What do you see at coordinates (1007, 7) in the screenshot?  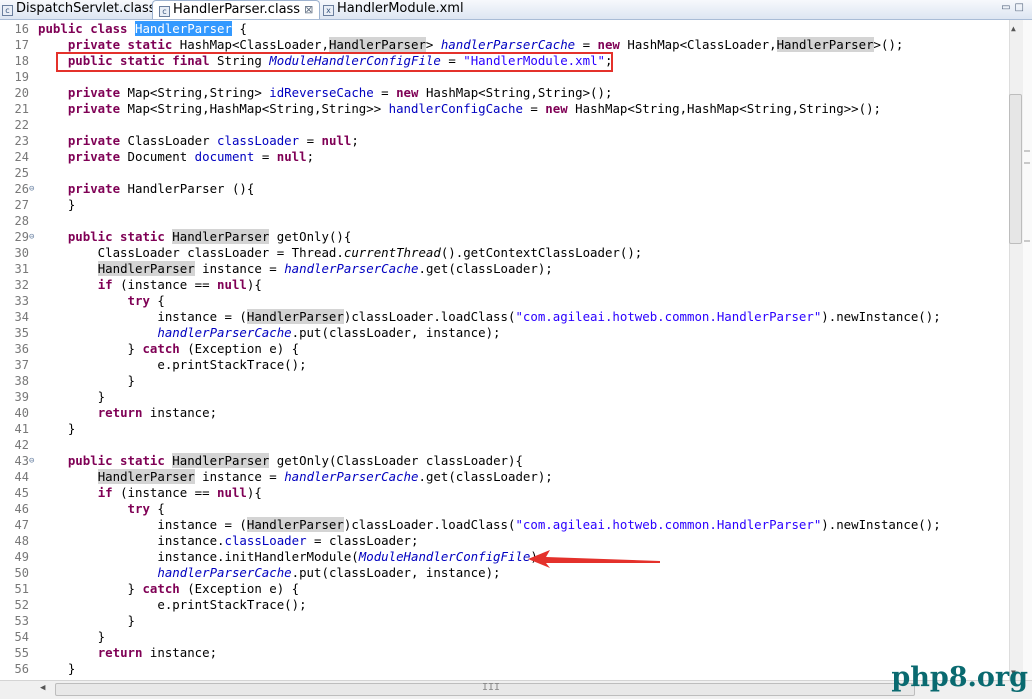 I see `minimize-icon: ▭` at bounding box center [1007, 7].